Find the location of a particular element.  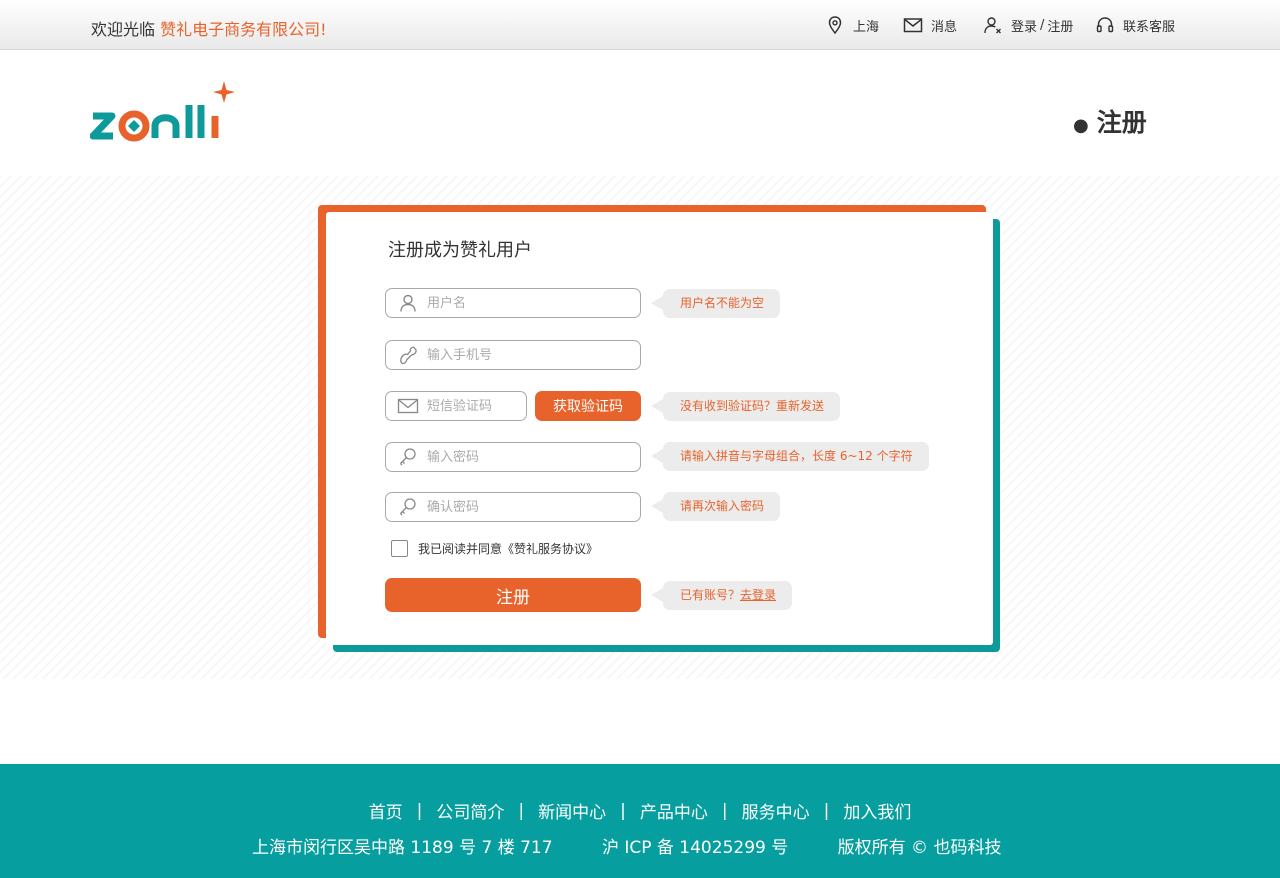

phone-field is located at coordinates (513, 355).